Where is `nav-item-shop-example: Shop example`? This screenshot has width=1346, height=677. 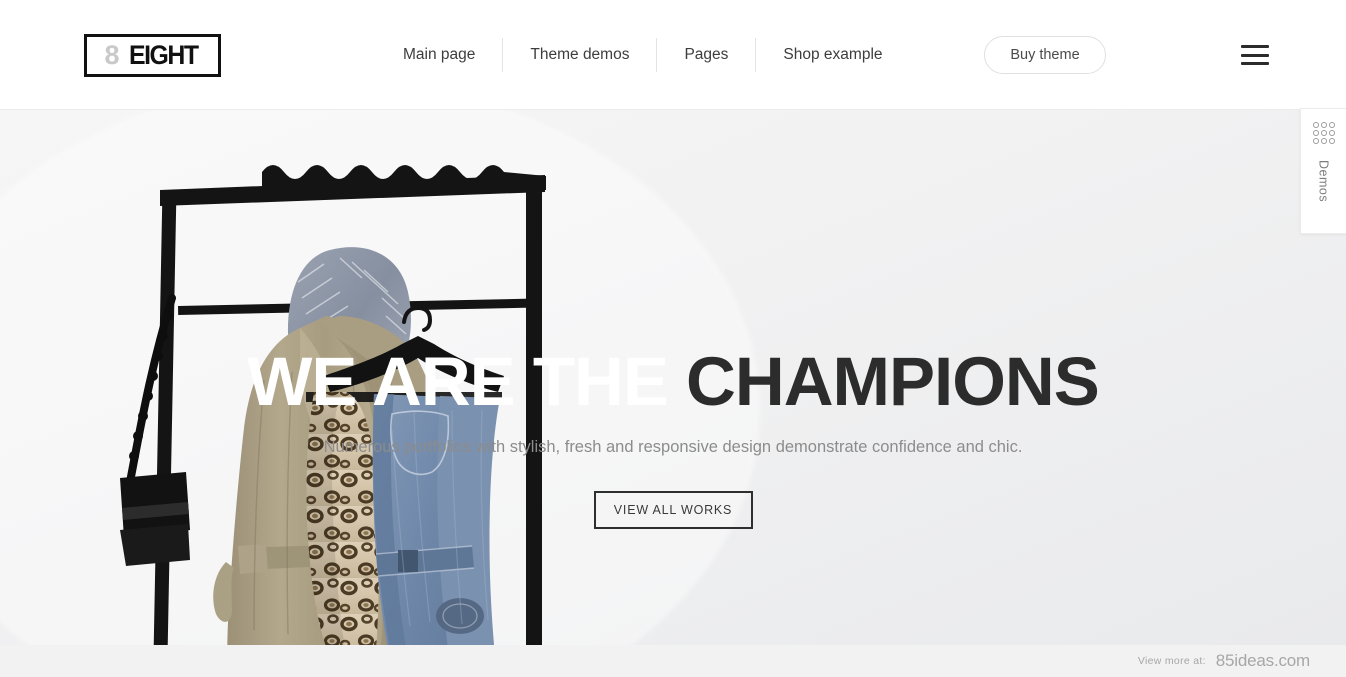
nav-item-shop-example: Shop example is located at coordinates (832, 55).